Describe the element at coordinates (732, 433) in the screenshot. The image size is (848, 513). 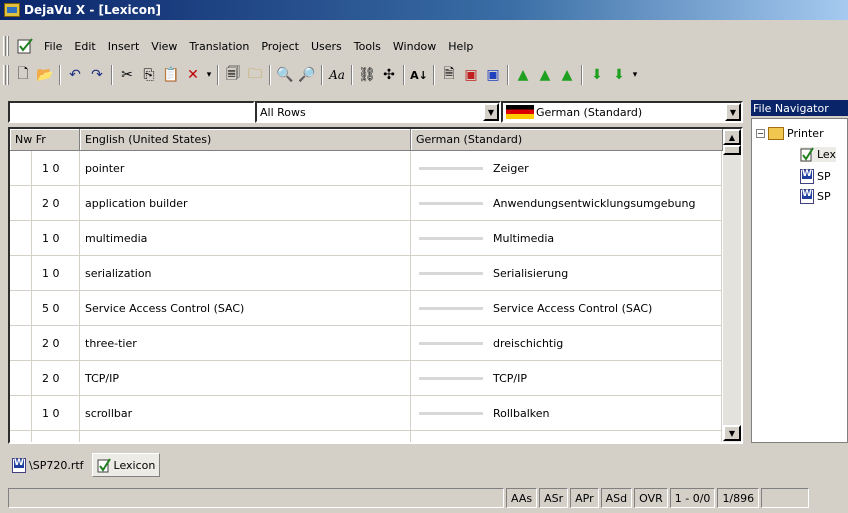
I see `scroll-down-icon: ▼` at that location.